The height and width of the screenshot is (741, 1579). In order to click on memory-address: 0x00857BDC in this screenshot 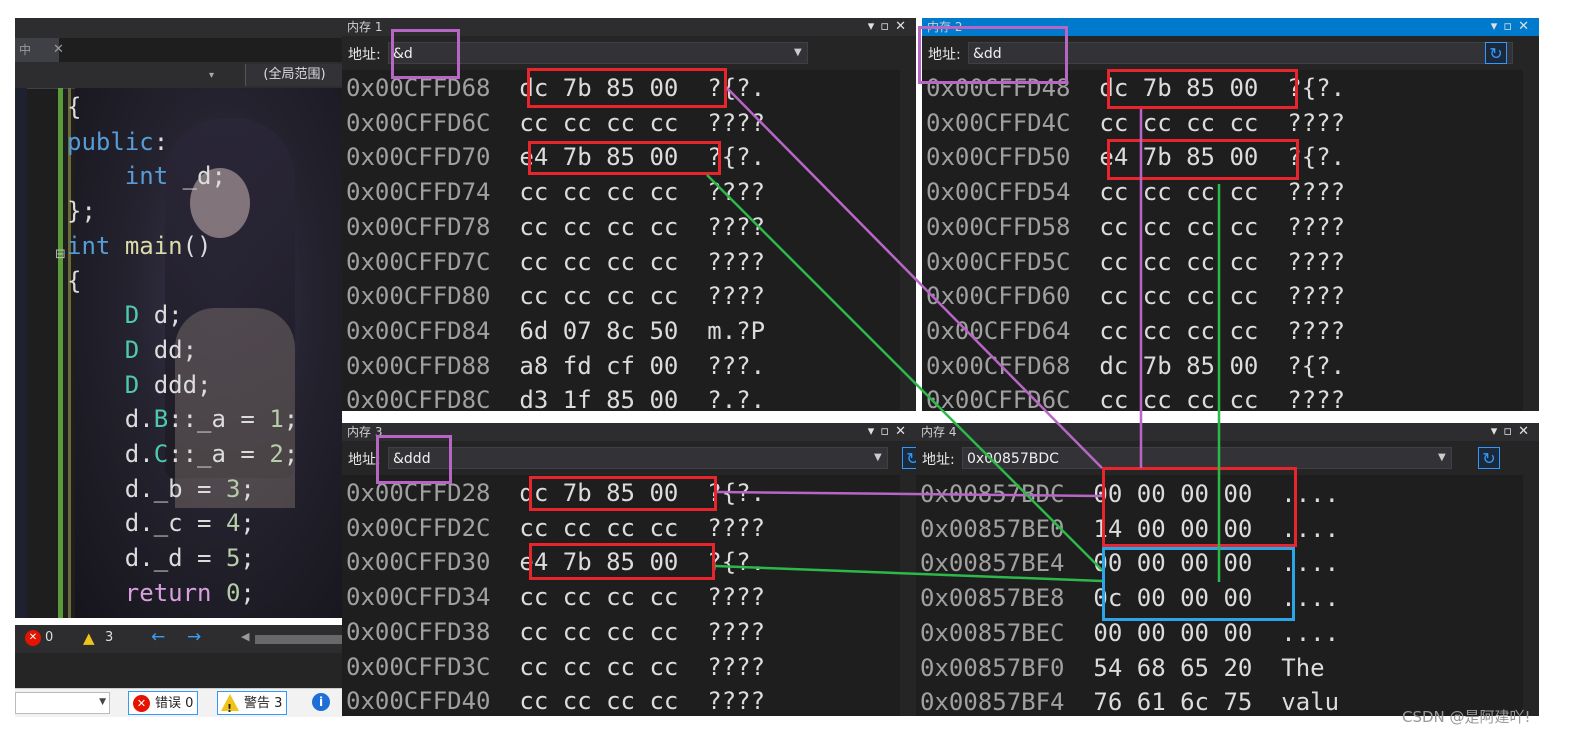, I will do `click(992, 494)`.